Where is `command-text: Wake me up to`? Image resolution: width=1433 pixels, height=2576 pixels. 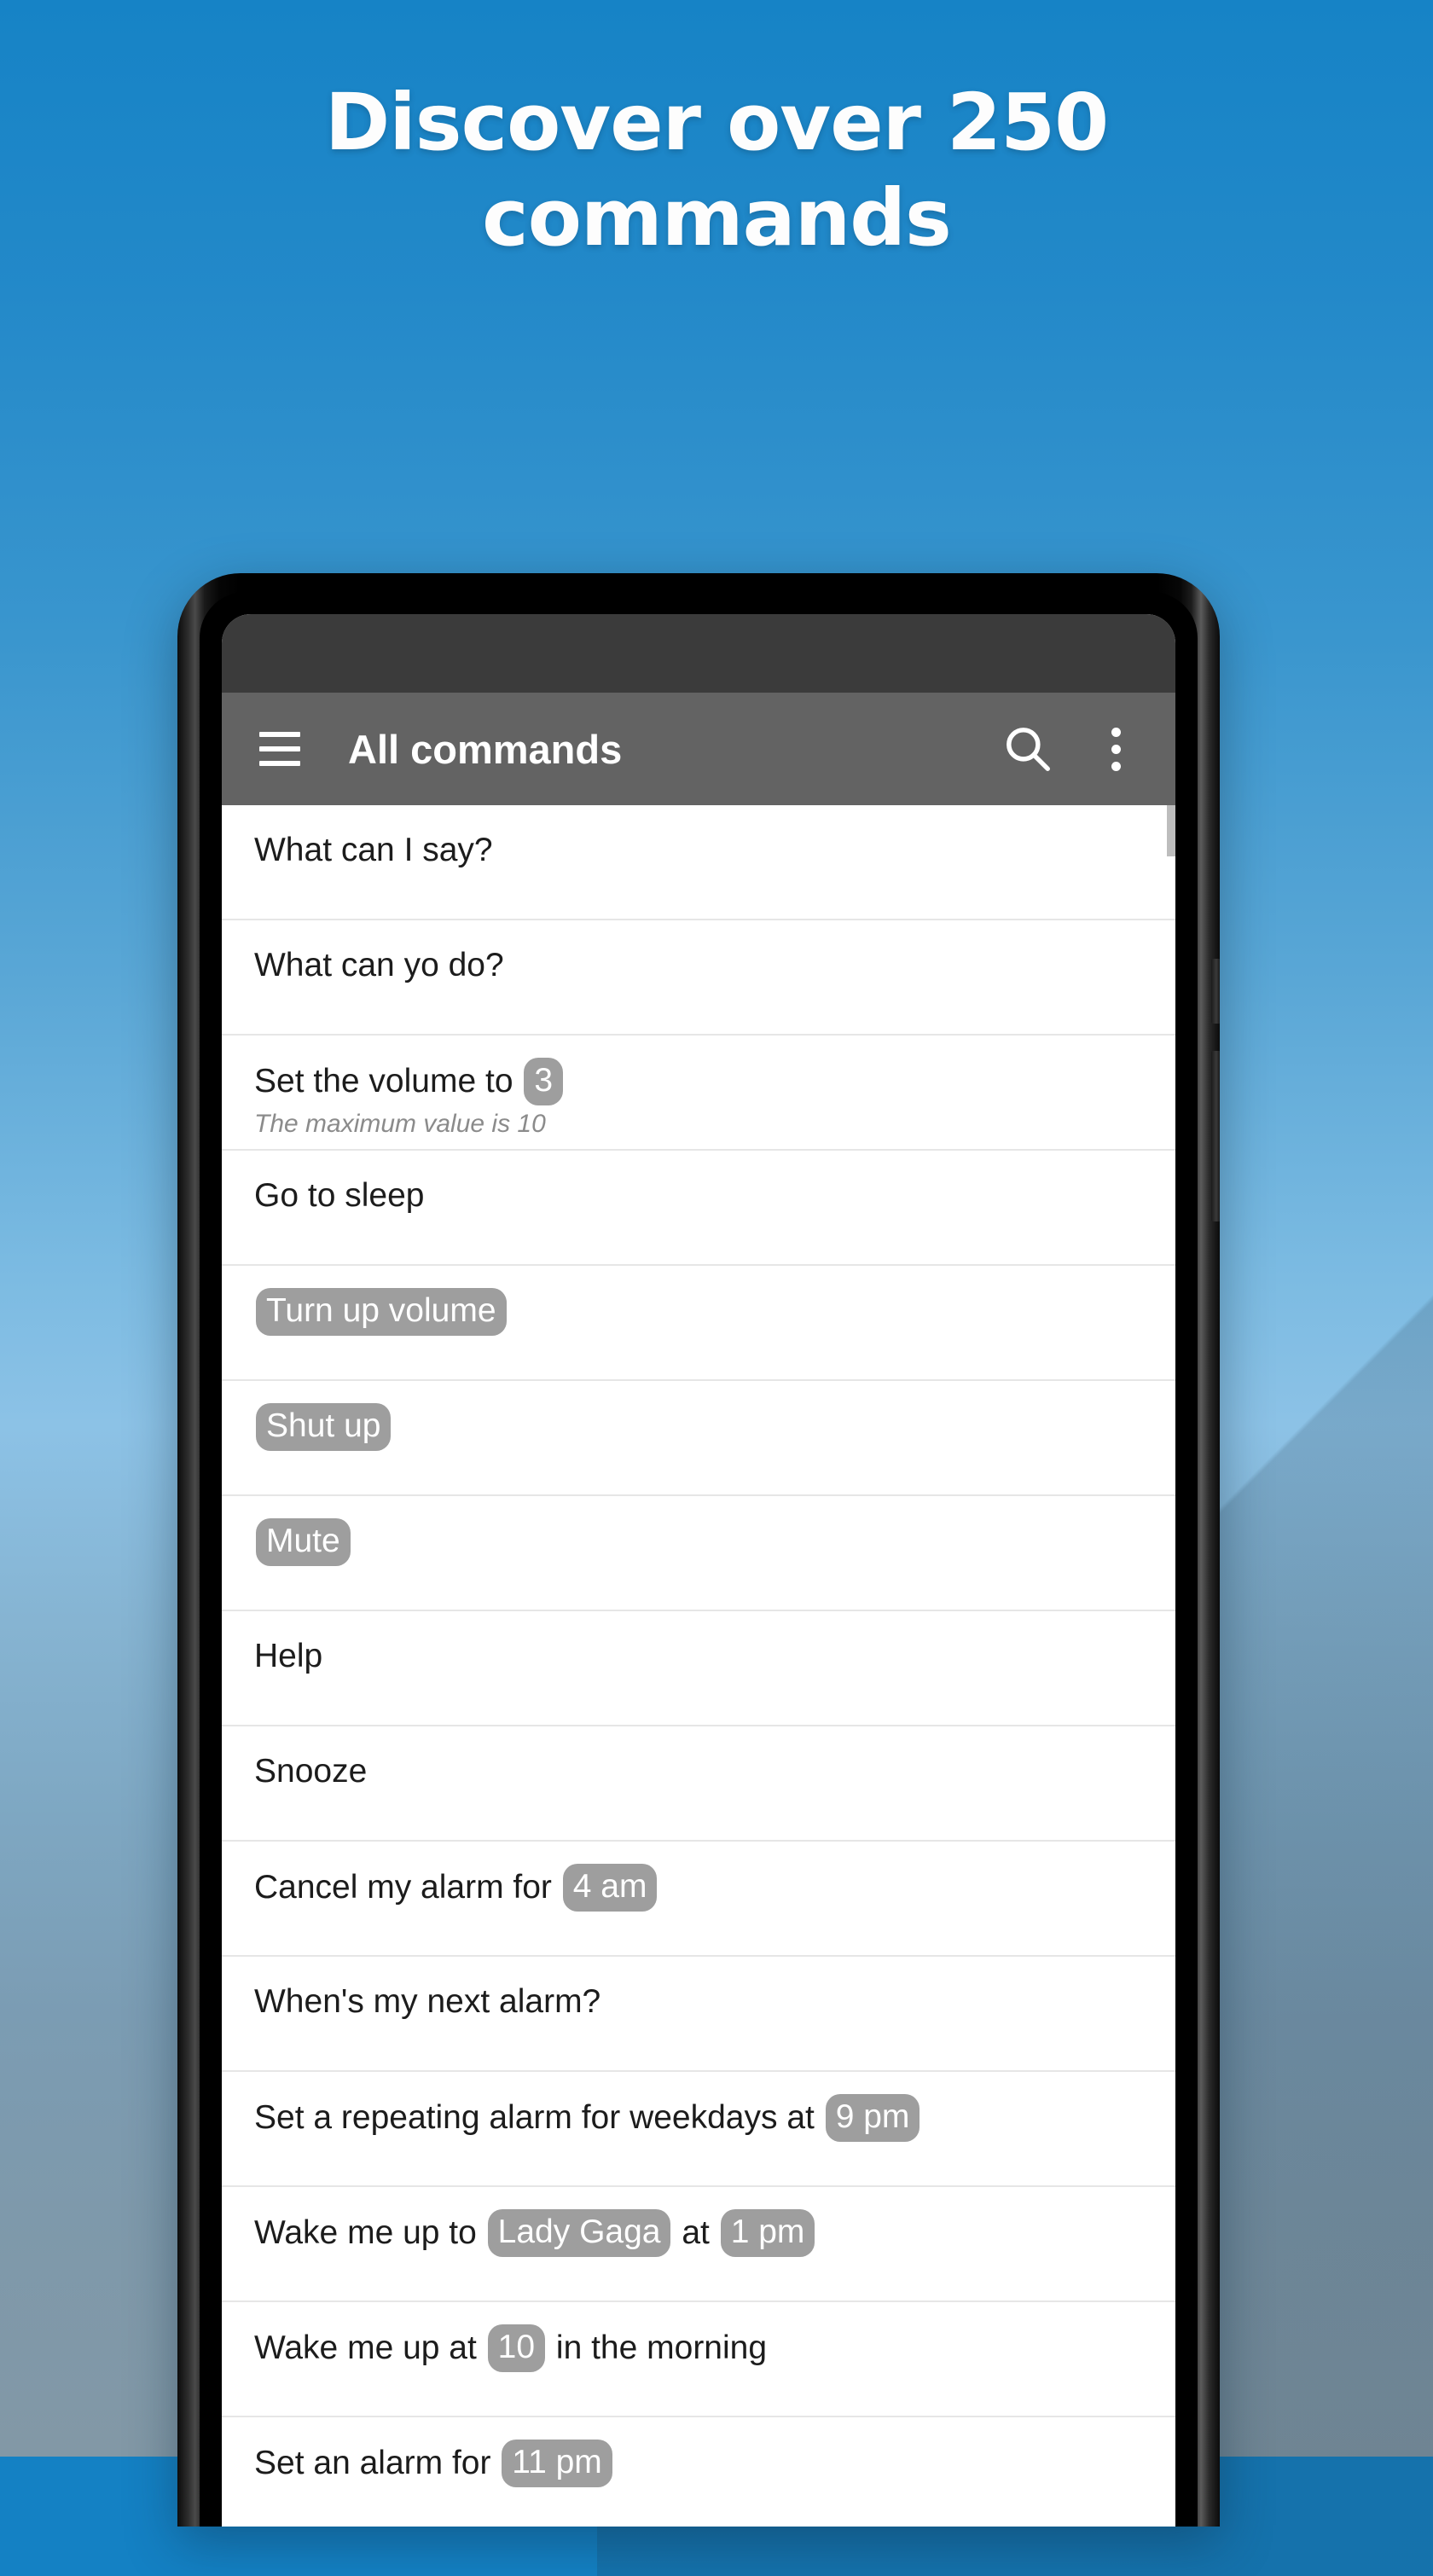 command-text: Wake me up to is located at coordinates (370, 2232).